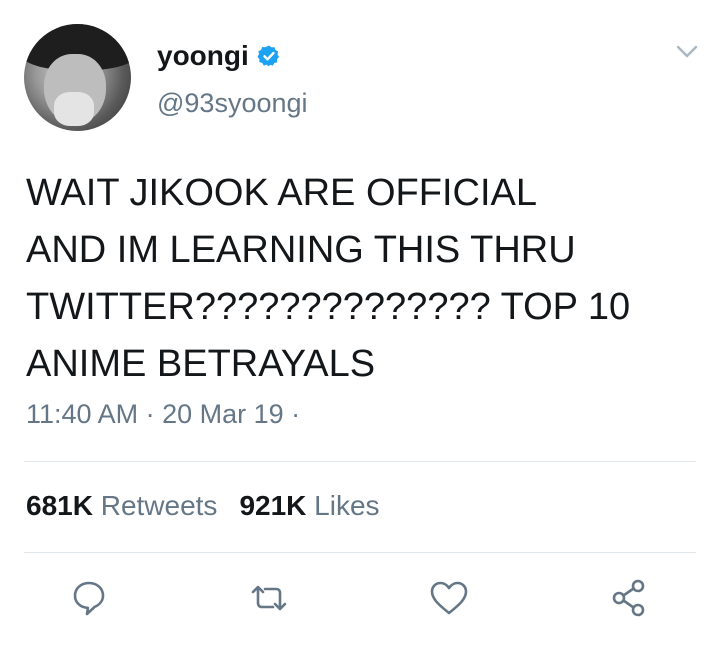 Image resolution: width=720 pixels, height=651 pixels. Describe the element at coordinates (347, 505) in the screenshot. I see `likes-label: Likes` at that location.